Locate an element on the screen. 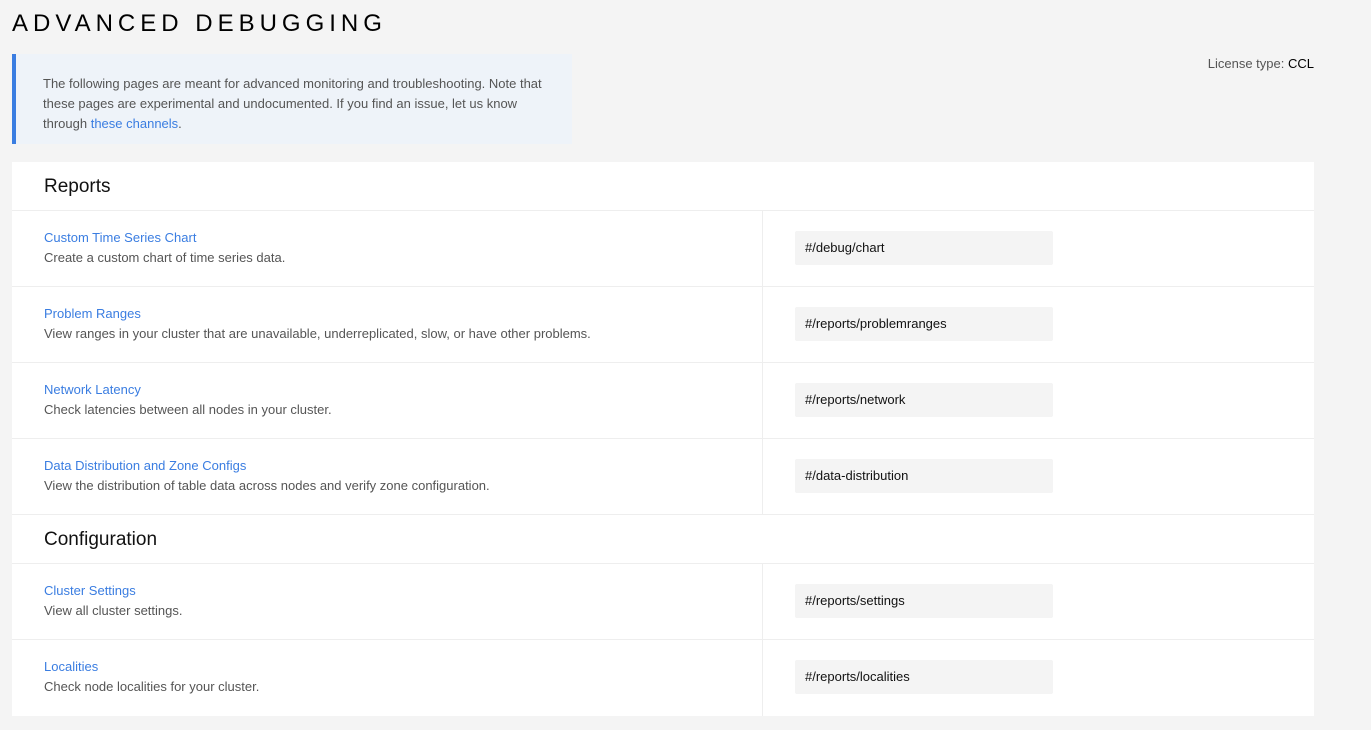 Image resolution: width=1371 pixels, height=730 pixels. license-label: License type: is located at coordinates (1246, 63).